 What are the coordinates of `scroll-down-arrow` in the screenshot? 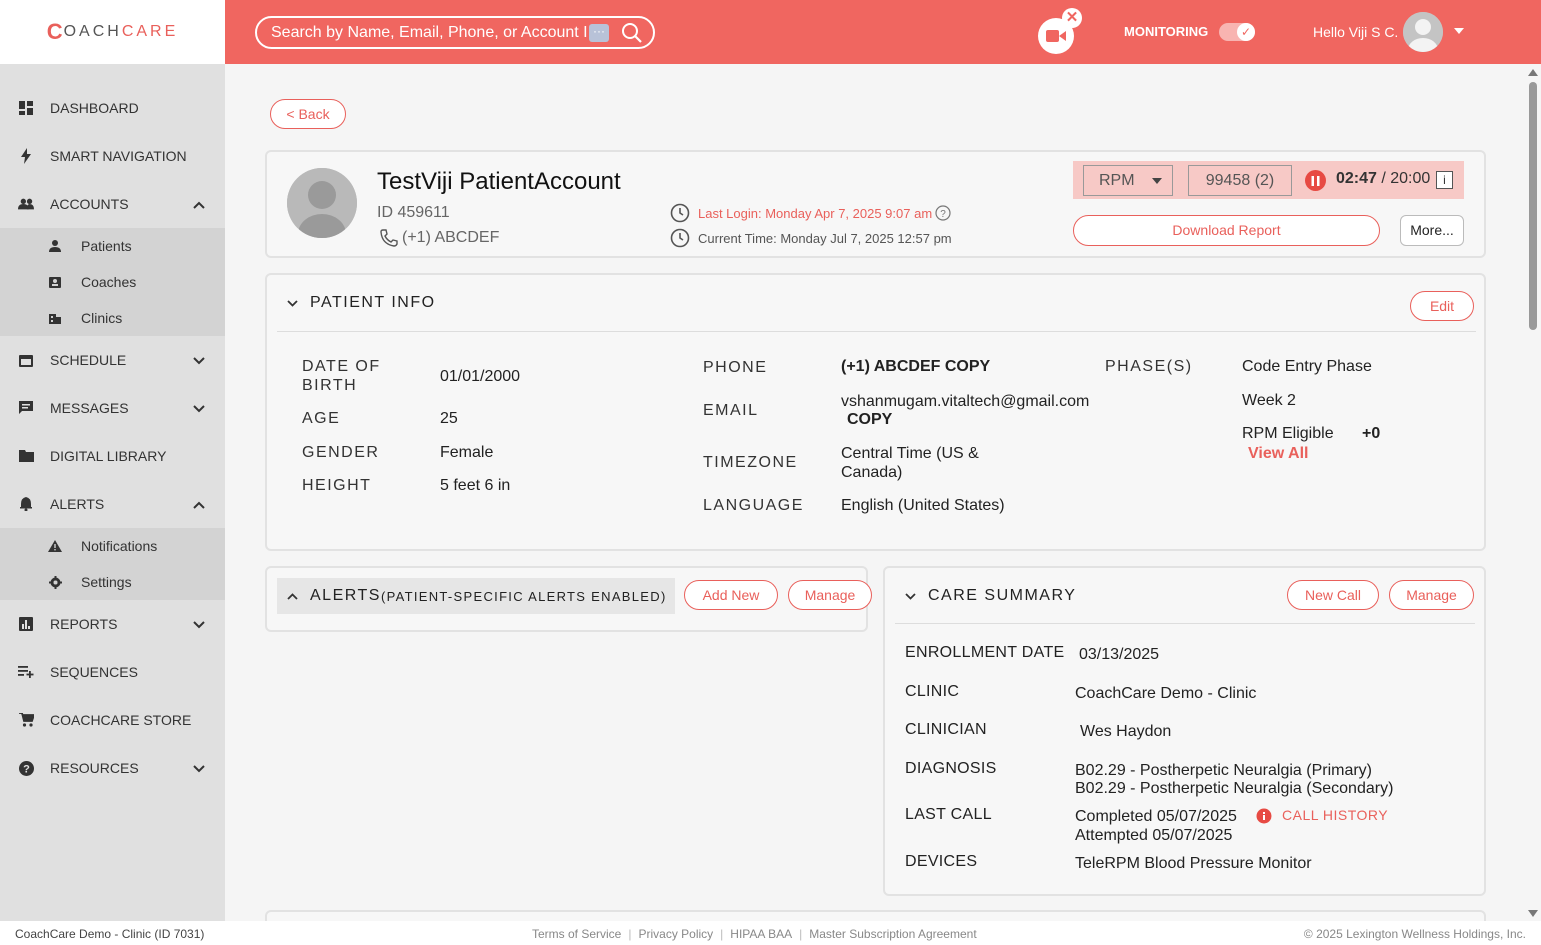 It's located at (1533, 913).